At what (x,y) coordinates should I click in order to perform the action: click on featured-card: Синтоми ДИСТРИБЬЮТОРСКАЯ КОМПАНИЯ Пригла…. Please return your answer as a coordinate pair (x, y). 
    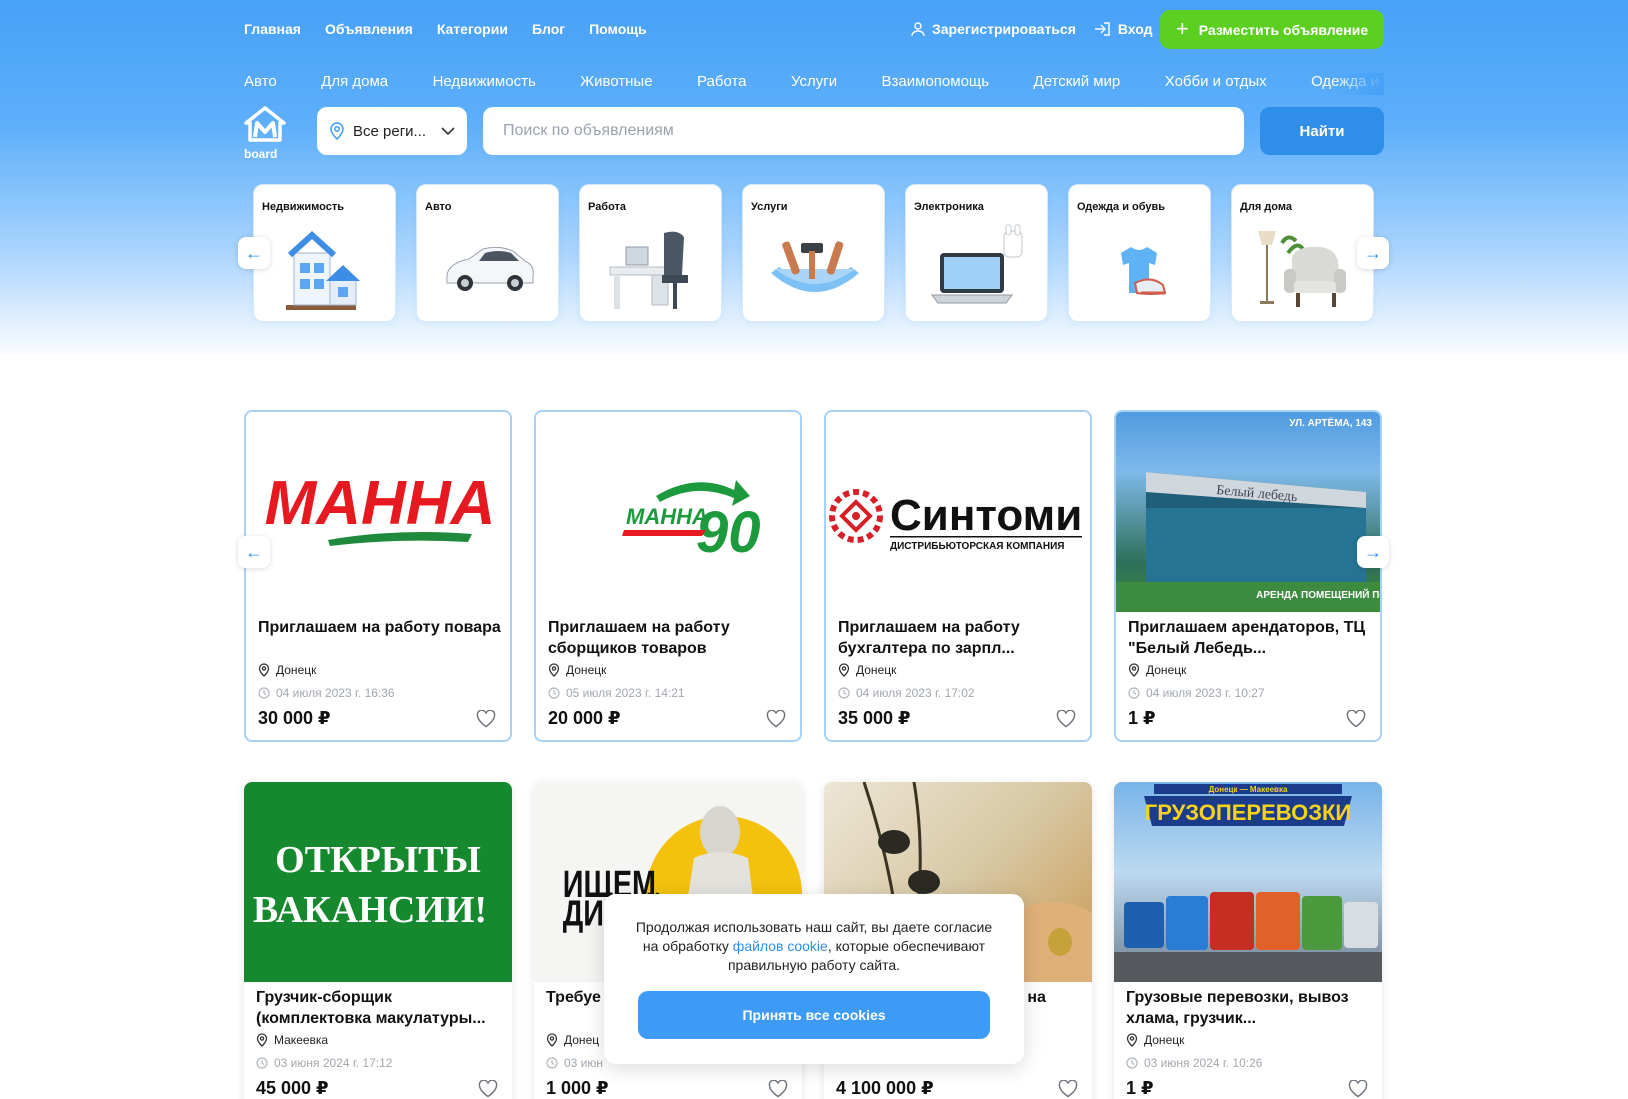
    Looking at the image, I should click on (958, 576).